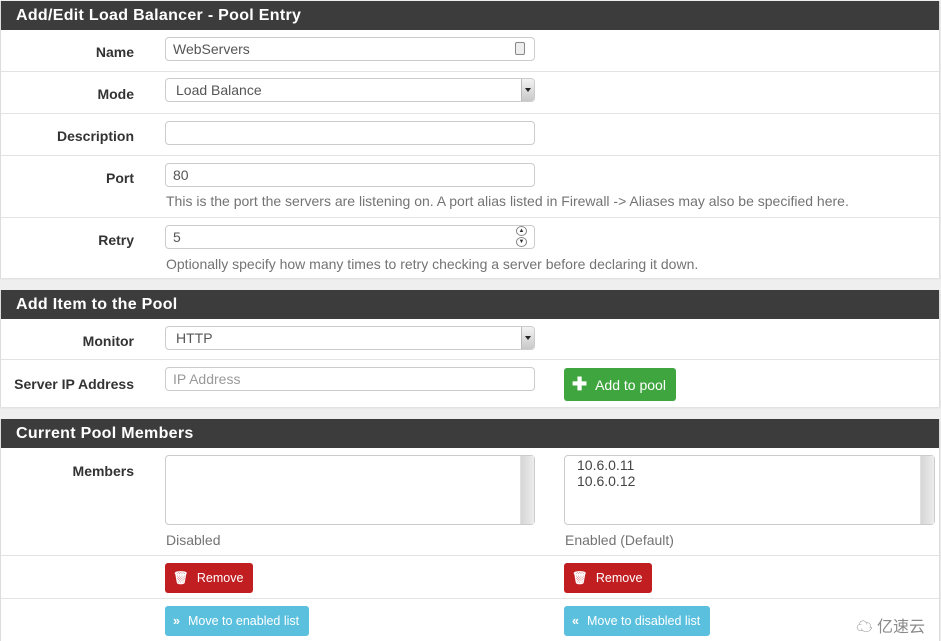 The width and height of the screenshot is (941, 641). I want to click on move-to-enabled-button: » Move to enabled list, so click(237, 621).